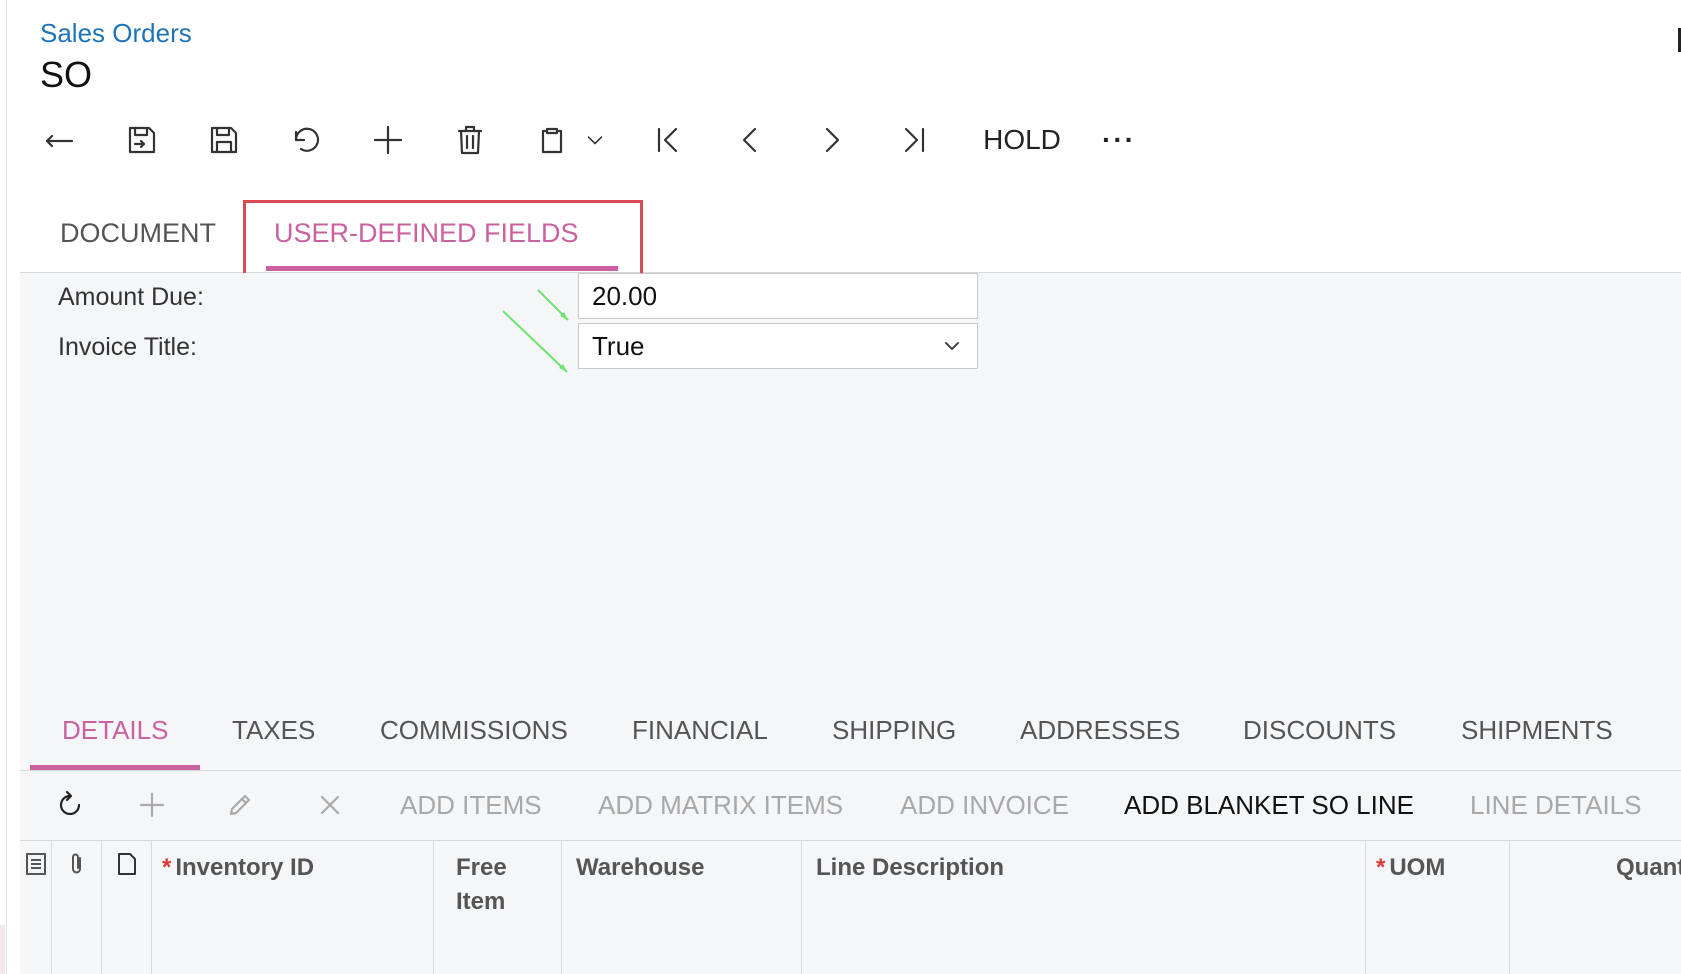  What do you see at coordinates (36, 907) in the screenshot?
I see `col-notes` at bounding box center [36, 907].